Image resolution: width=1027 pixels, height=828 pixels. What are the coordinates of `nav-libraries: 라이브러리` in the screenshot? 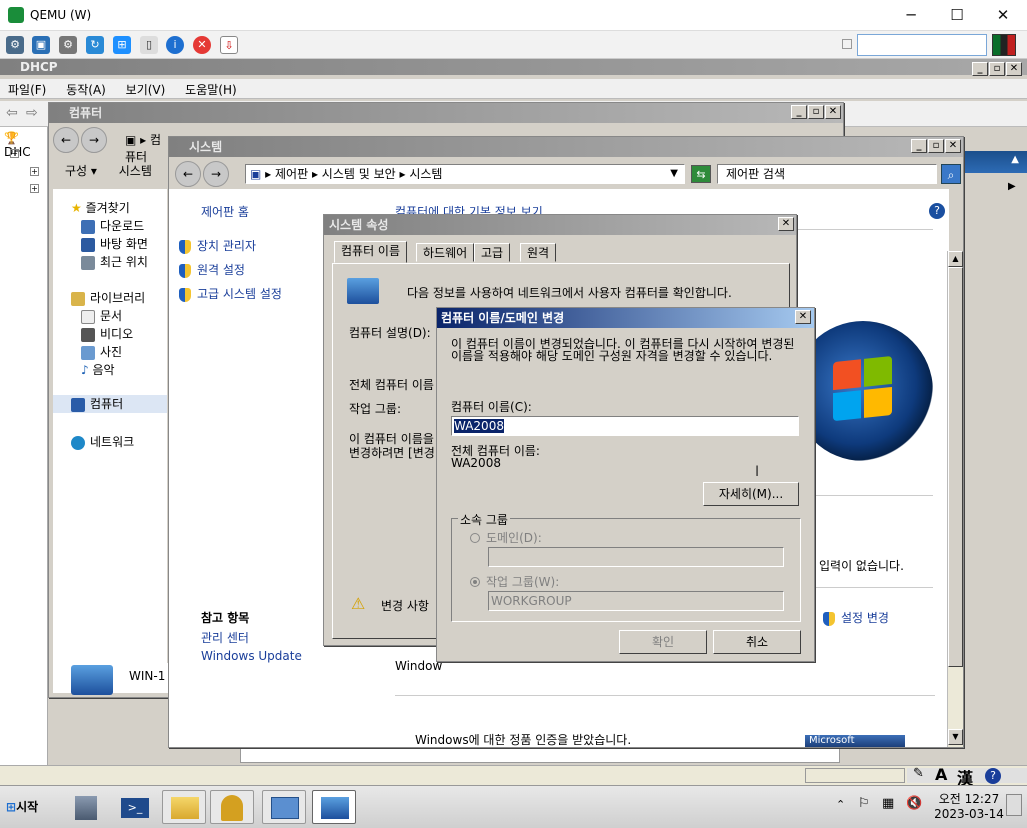 It's located at (108, 297).